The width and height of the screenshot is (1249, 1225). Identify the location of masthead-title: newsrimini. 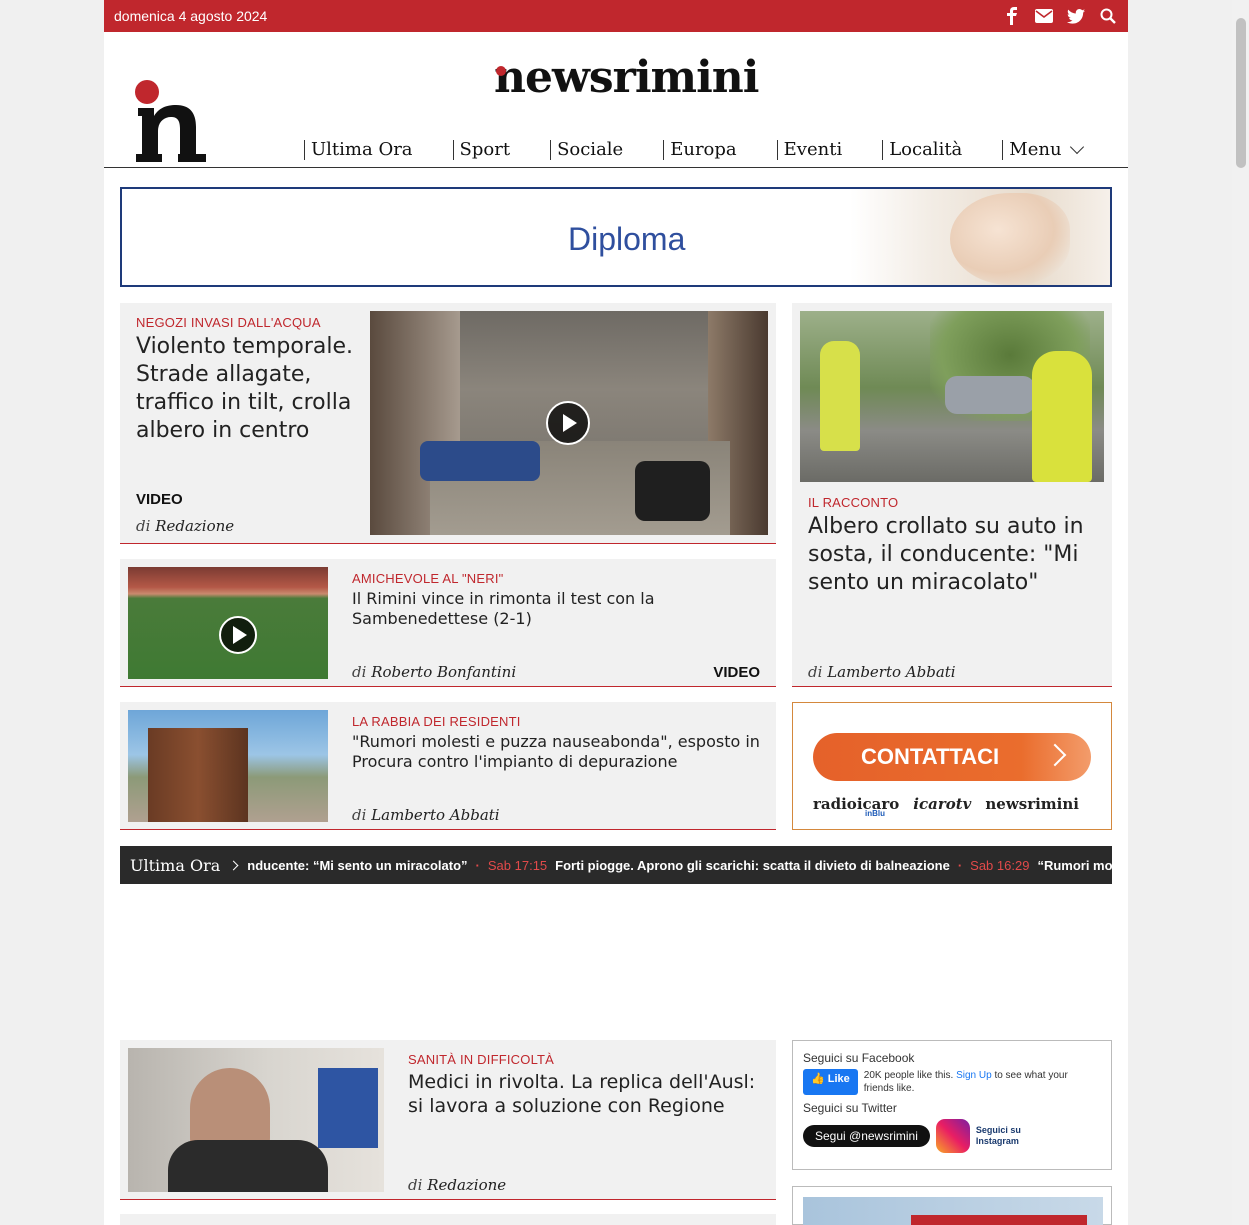
(627, 77).